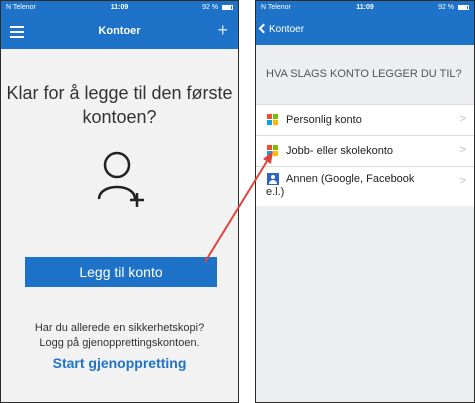 The image size is (475, 403). Describe the element at coordinates (119, 363) in the screenshot. I see `start-recovery-link: Start gjenoppretting` at that location.